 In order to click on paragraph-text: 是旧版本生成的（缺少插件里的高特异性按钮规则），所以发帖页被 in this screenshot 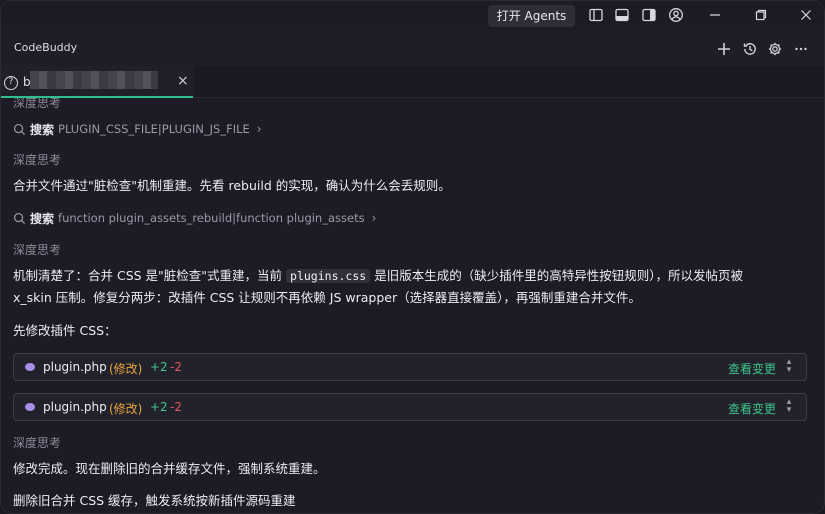, I will do `click(558, 275)`.